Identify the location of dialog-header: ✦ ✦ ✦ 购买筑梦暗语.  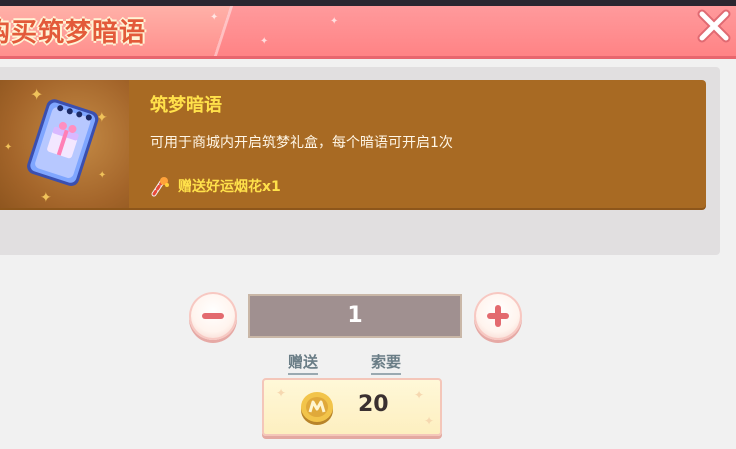
(368, 32).